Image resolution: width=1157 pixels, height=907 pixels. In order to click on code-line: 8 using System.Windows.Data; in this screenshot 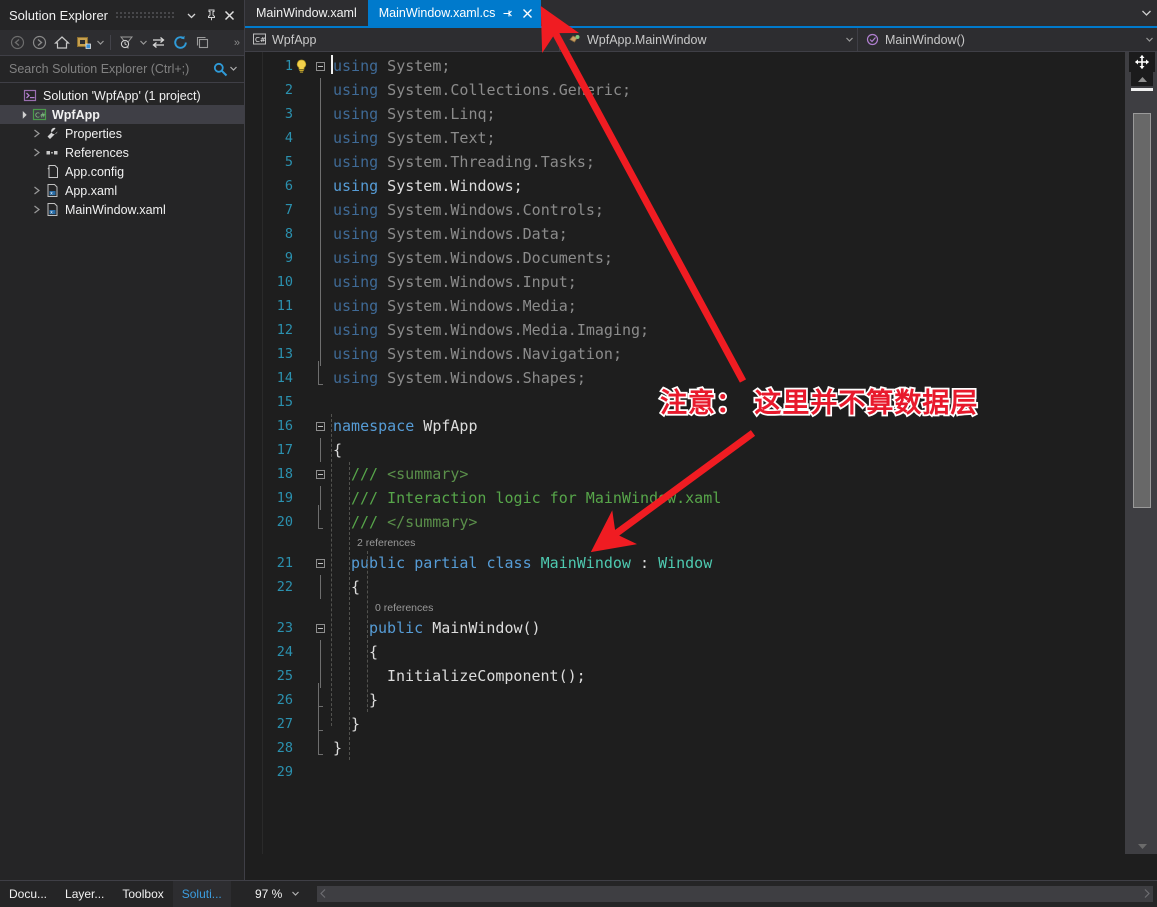, I will do `click(685, 234)`.